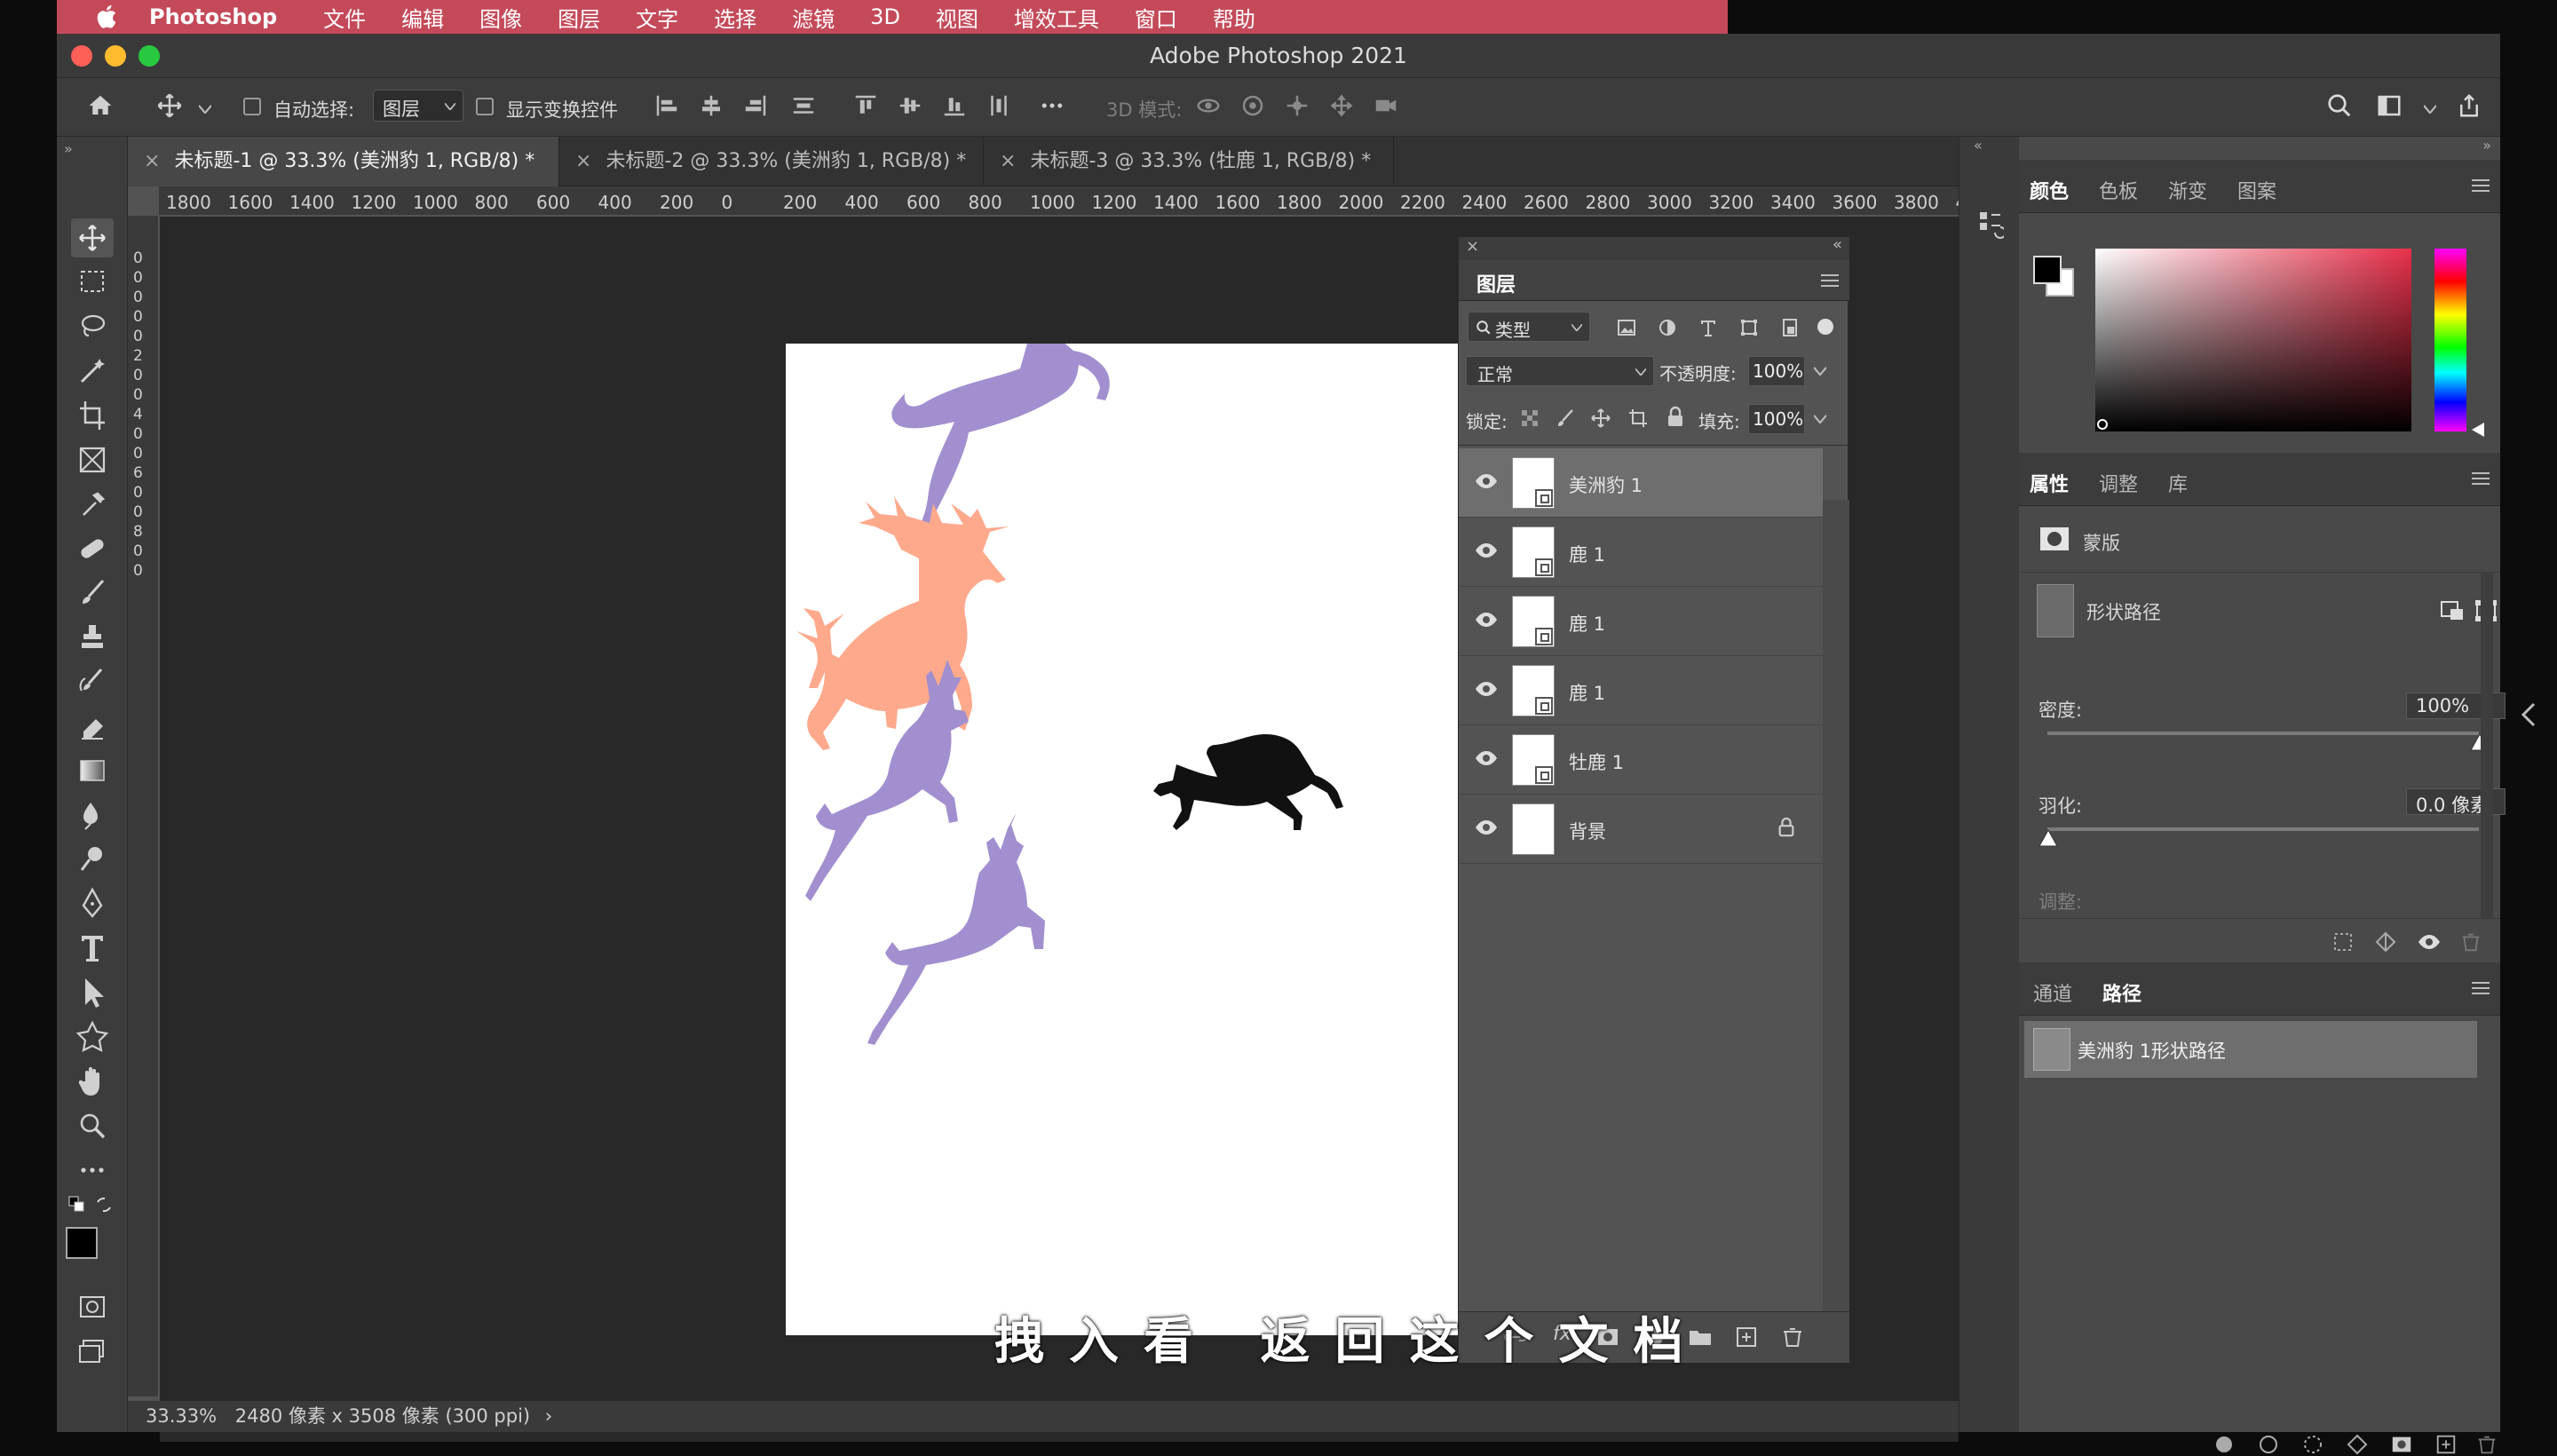 This screenshot has height=1456, width=2557. Describe the element at coordinates (1156, 17) in the screenshot. I see `menu-window: 窗口` at that location.